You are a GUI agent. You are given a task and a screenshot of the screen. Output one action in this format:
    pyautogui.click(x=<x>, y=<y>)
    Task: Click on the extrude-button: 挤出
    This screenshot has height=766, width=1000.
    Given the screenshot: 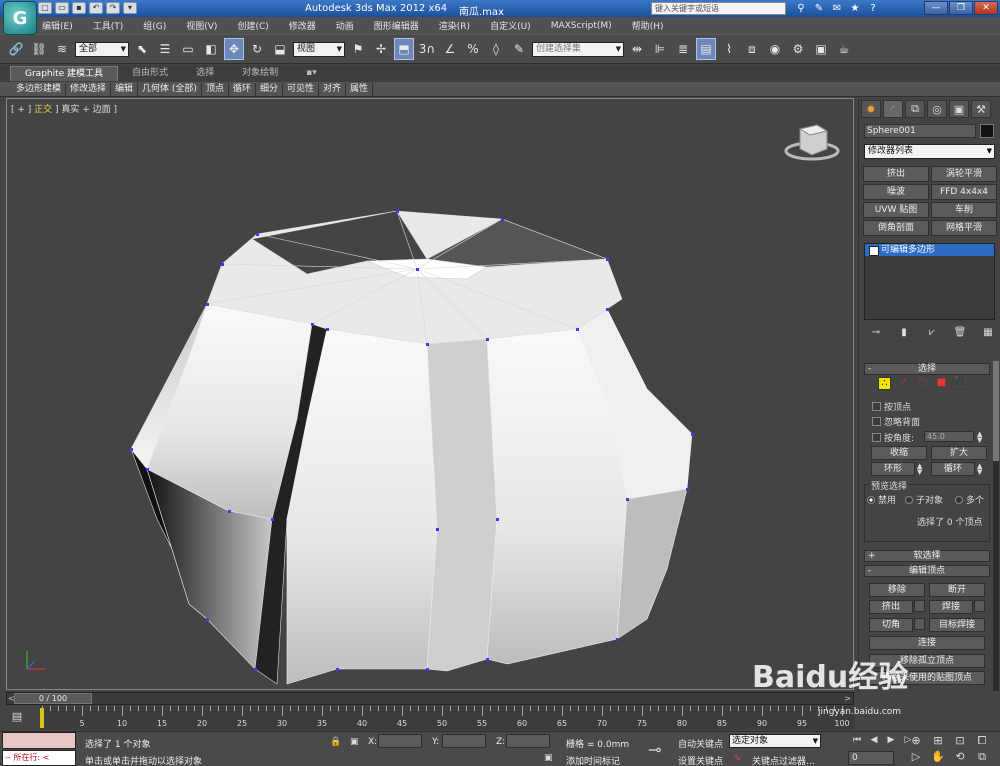 What is the action you would take?
    pyautogui.click(x=891, y=607)
    